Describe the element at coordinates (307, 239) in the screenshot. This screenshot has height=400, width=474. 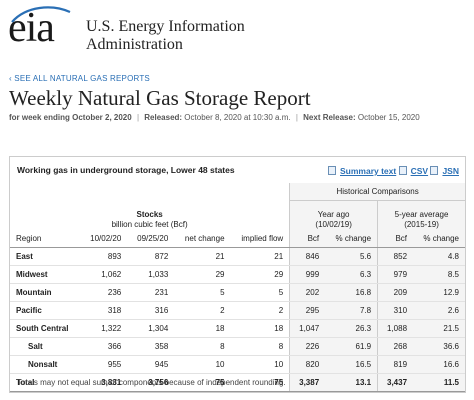
I see `column-header: Bcf` at that location.